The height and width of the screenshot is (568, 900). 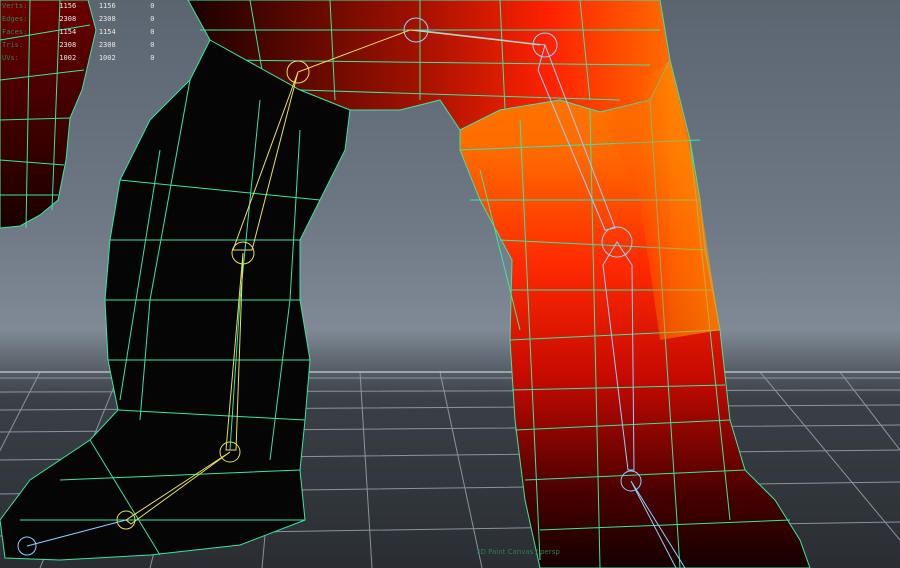 I want to click on hud-label: Tris:, so click(x=13, y=45).